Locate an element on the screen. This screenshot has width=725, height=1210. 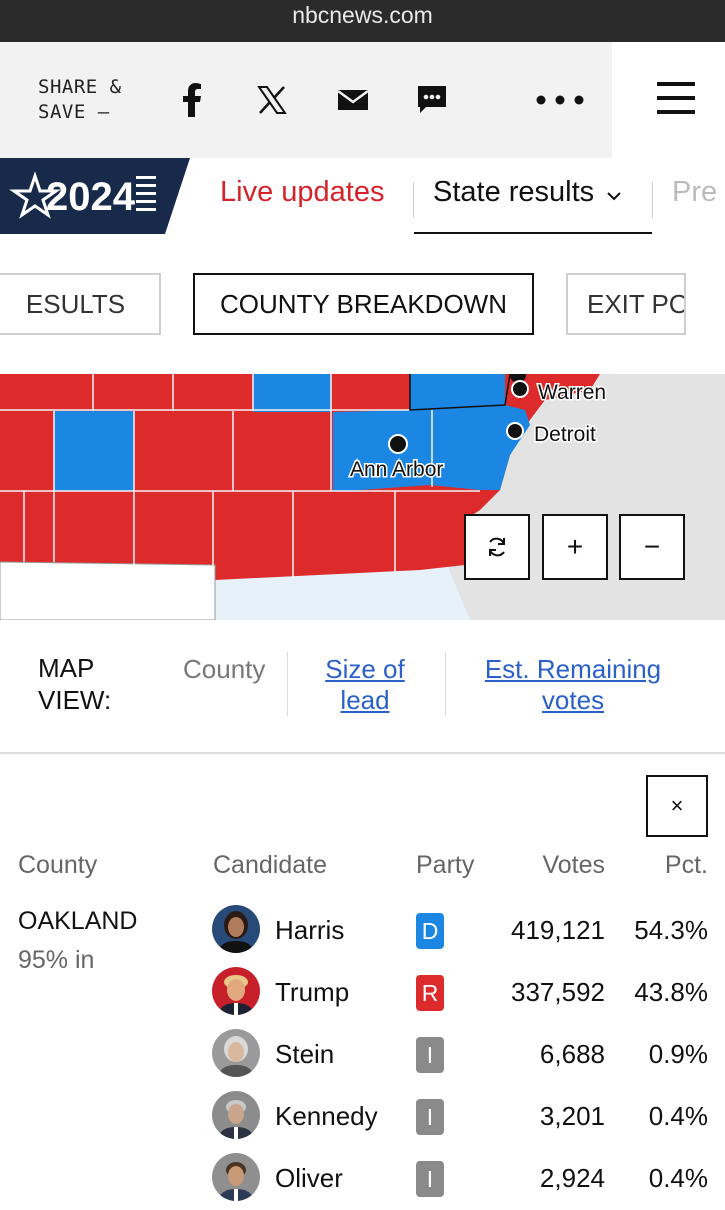
nav-state-label: State results is located at coordinates (514, 192).